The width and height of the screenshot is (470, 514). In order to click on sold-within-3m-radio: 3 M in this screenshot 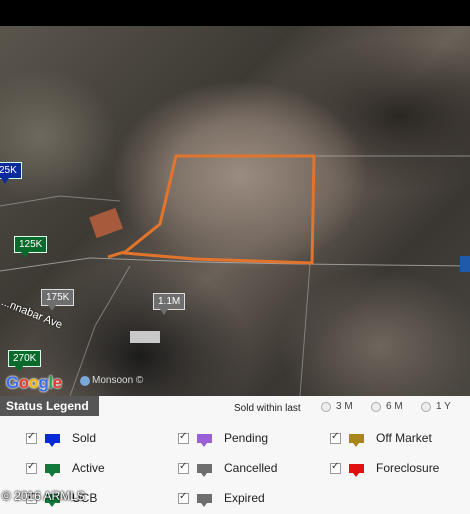, I will do `click(337, 406)`.